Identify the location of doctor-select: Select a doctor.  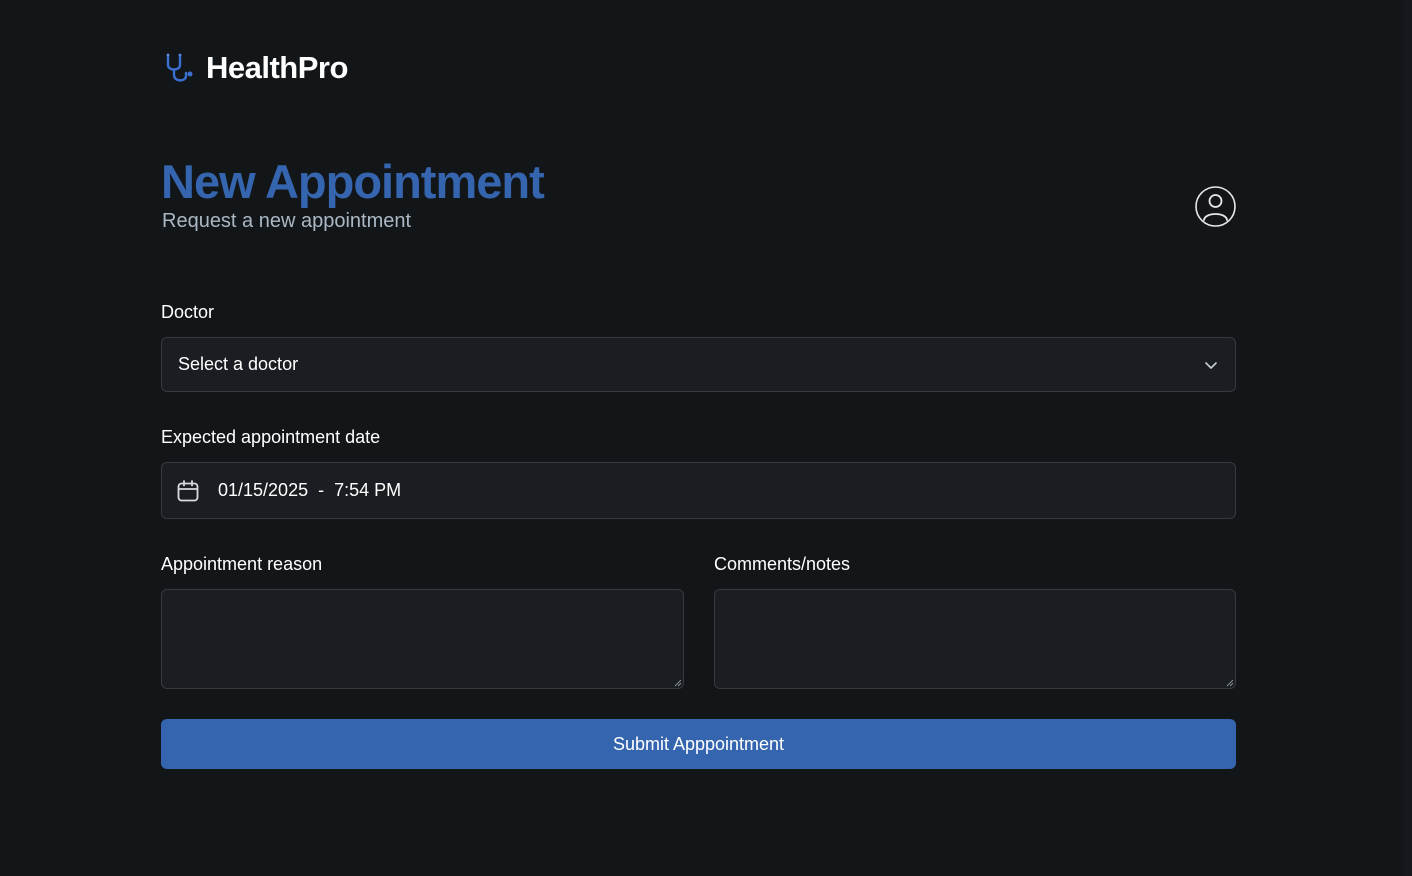
(698, 364).